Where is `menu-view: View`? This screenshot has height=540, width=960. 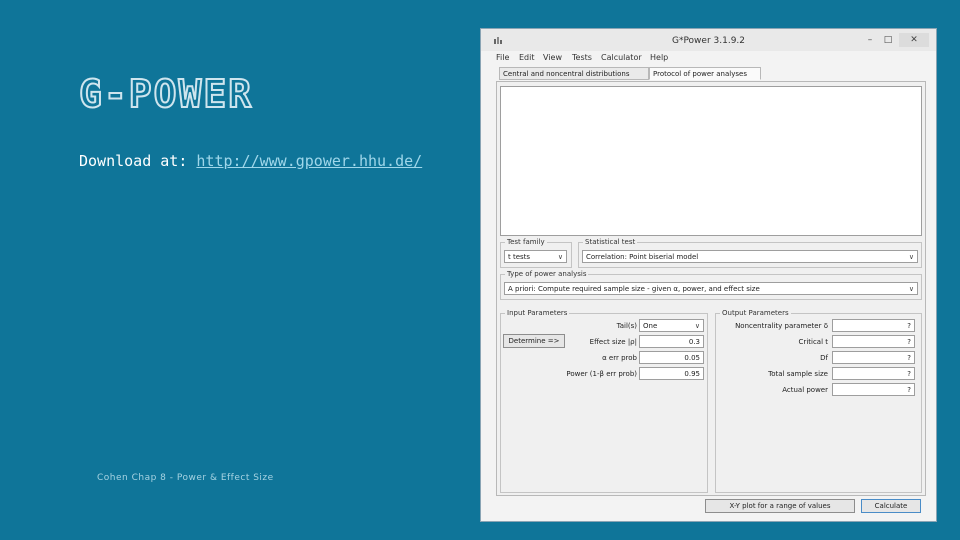
menu-view: View is located at coordinates (552, 57).